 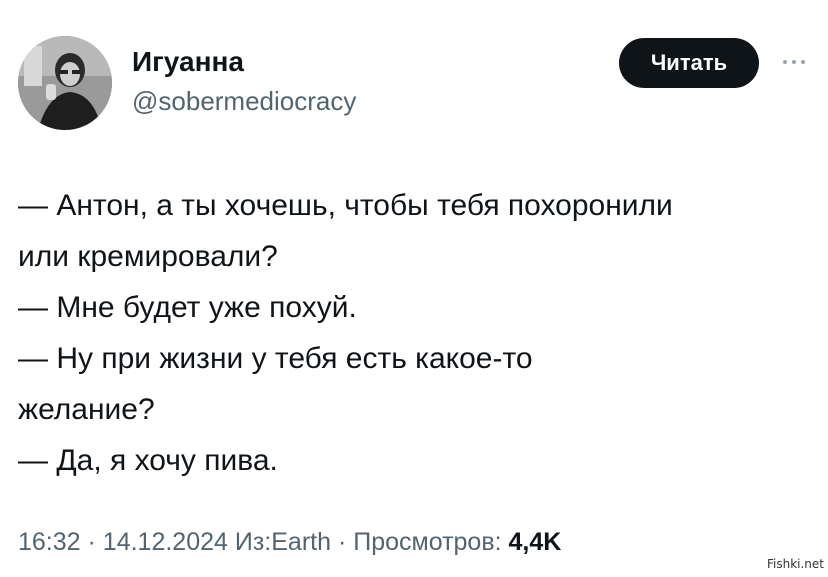 I want to click on watermark: Fishki.net, so click(x=795, y=564).